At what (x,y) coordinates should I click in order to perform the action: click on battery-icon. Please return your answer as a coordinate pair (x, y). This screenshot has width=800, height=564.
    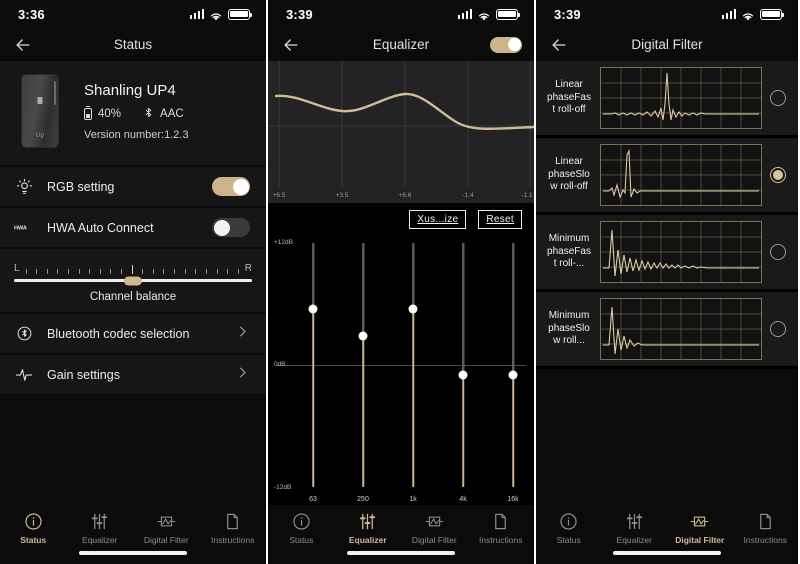
    Looking at the image, I should click on (240, 14).